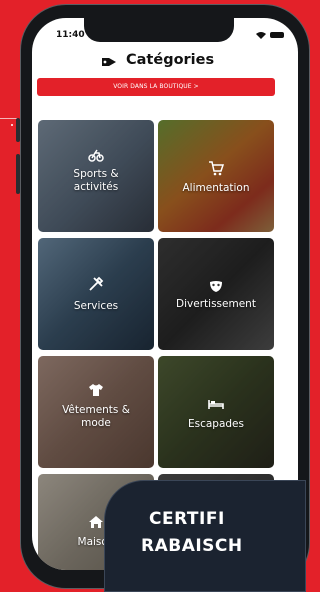  I want to click on category-sports: Sports & activités, so click(96, 176).